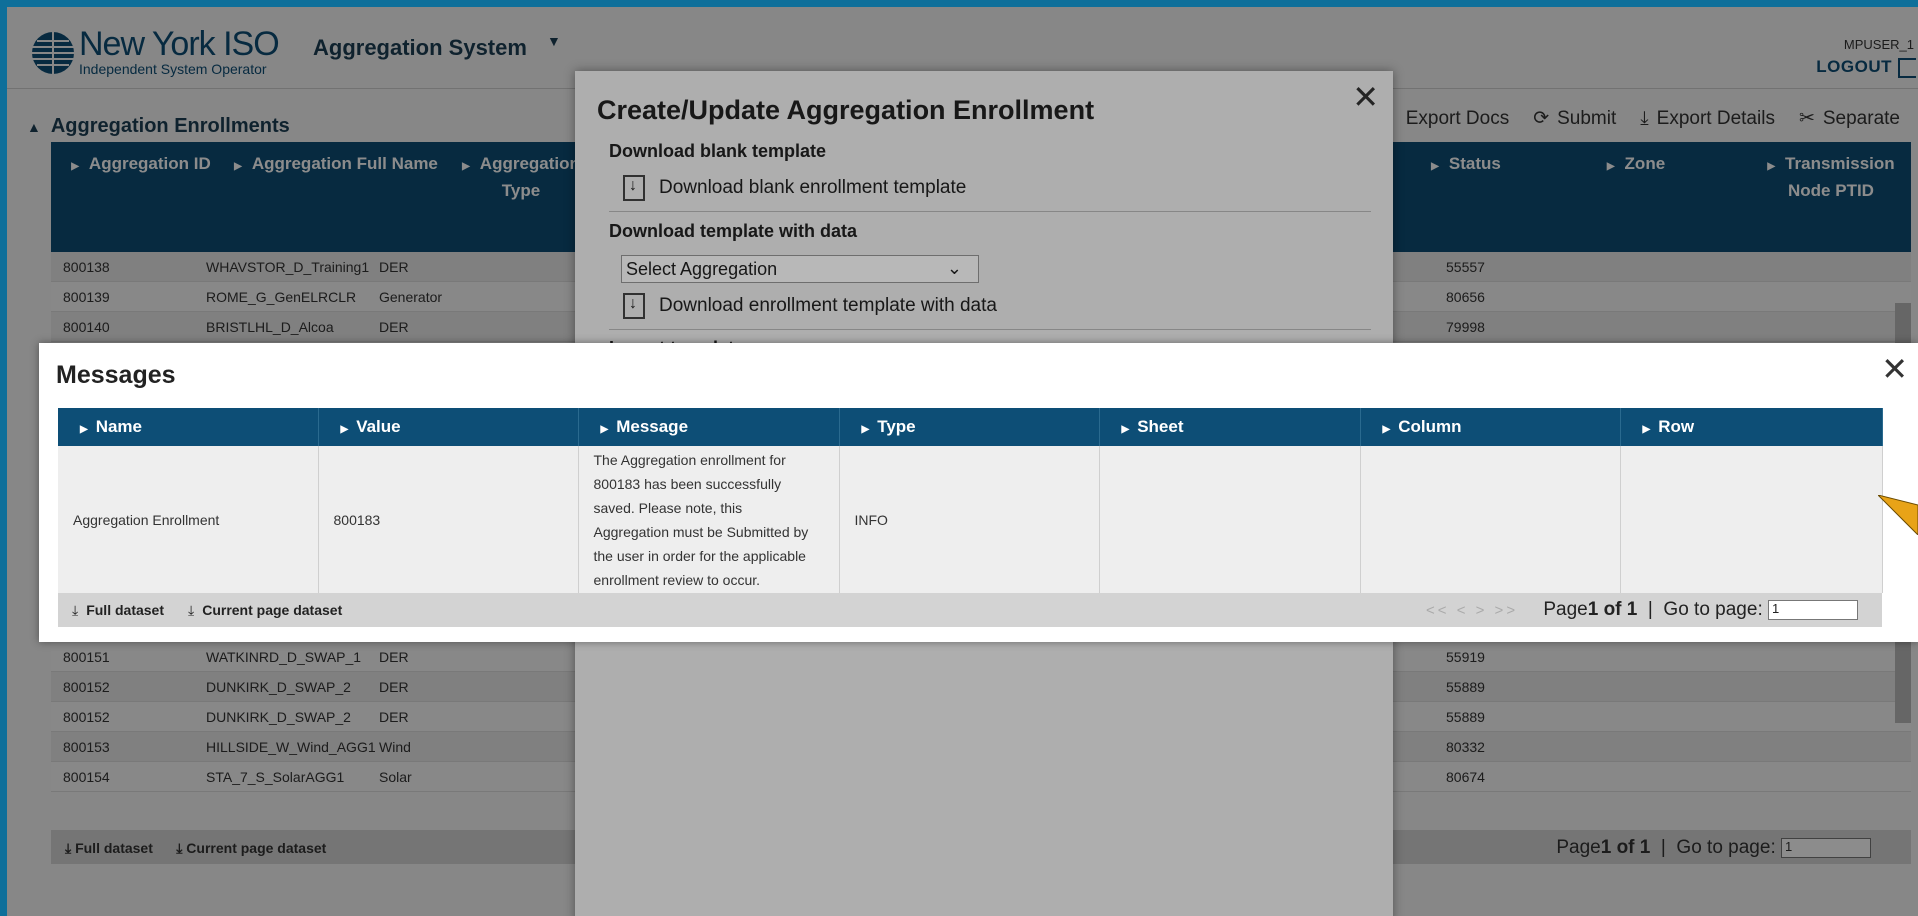 This screenshot has width=1918, height=916. What do you see at coordinates (1642, 610) in the screenshot?
I see `messages-pager: << < > >> Page1 of 1 | Go to page: 1` at bounding box center [1642, 610].